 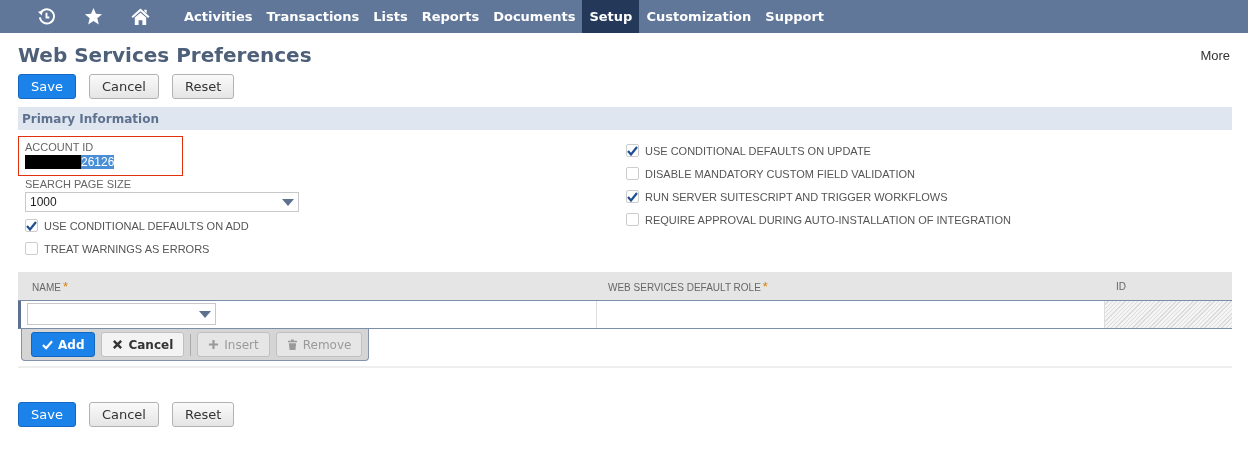 I want to click on checkbox-label: RUN SERVER SUITESCRIPT AND TRIGGER WORKFLOWS, so click(x=796, y=196).